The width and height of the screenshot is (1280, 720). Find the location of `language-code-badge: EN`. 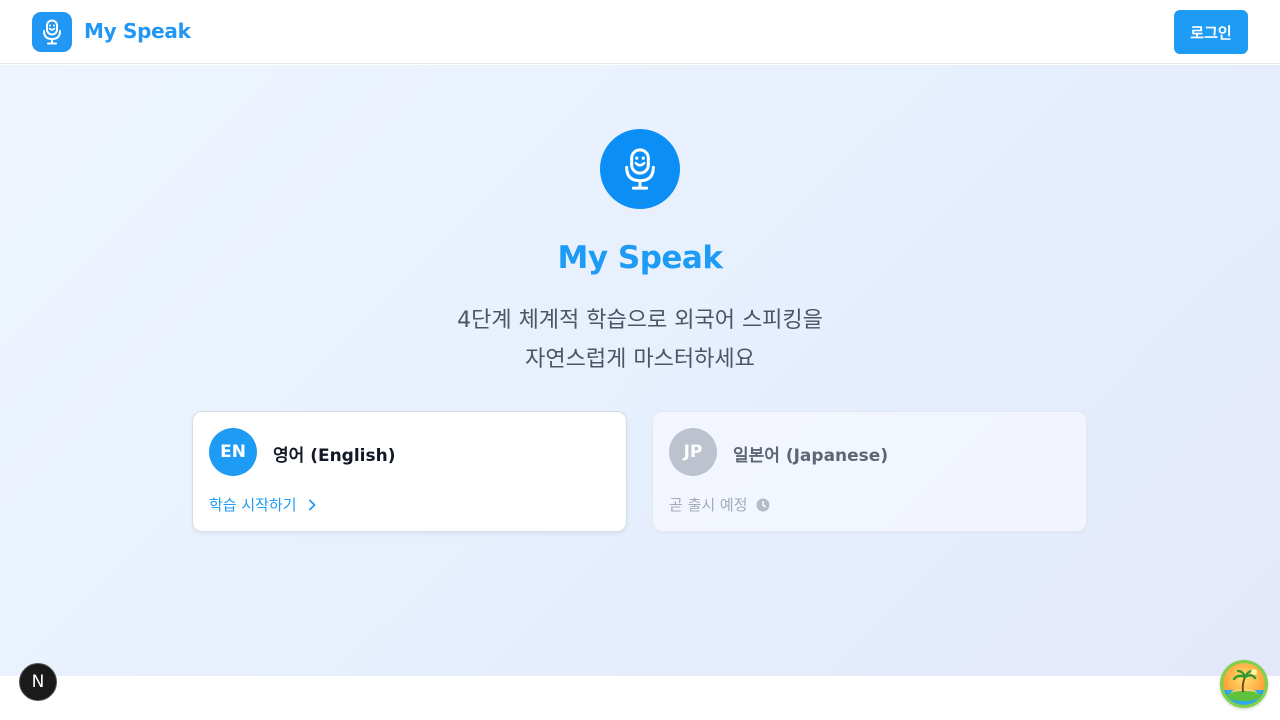

language-code-badge: EN is located at coordinates (233, 452).